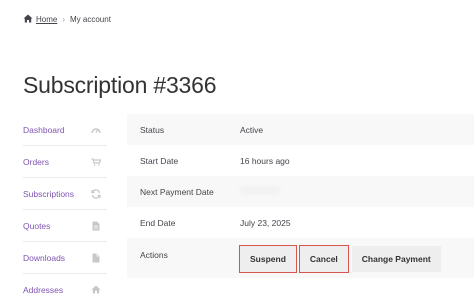 This screenshot has width=474, height=306. What do you see at coordinates (65, 226) in the screenshot?
I see `nav-item-quotes: Quotes` at bounding box center [65, 226].